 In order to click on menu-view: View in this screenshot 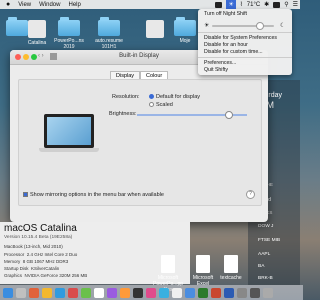, I will do `click(24, 5)`.